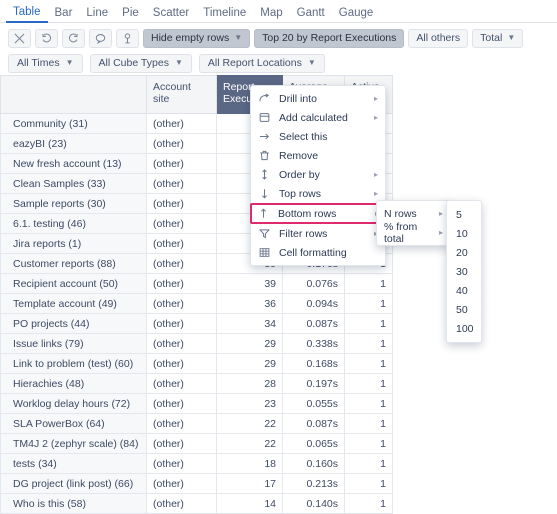 This screenshot has width=557, height=514. I want to click on table-row: tests (34) (other) 18 0.160s 1, so click(196, 463).